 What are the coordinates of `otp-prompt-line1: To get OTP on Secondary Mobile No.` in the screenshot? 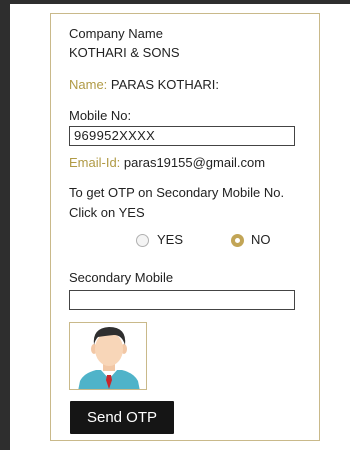 It's located at (177, 192).